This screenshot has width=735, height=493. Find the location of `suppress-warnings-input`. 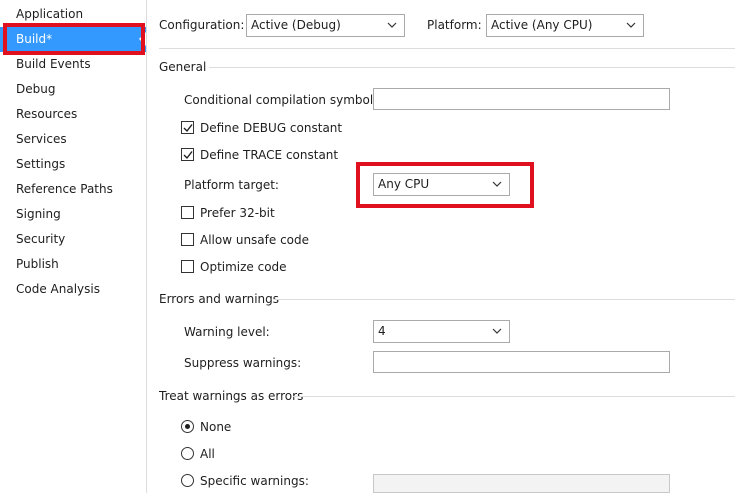

suppress-warnings-input is located at coordinates (521, 362).